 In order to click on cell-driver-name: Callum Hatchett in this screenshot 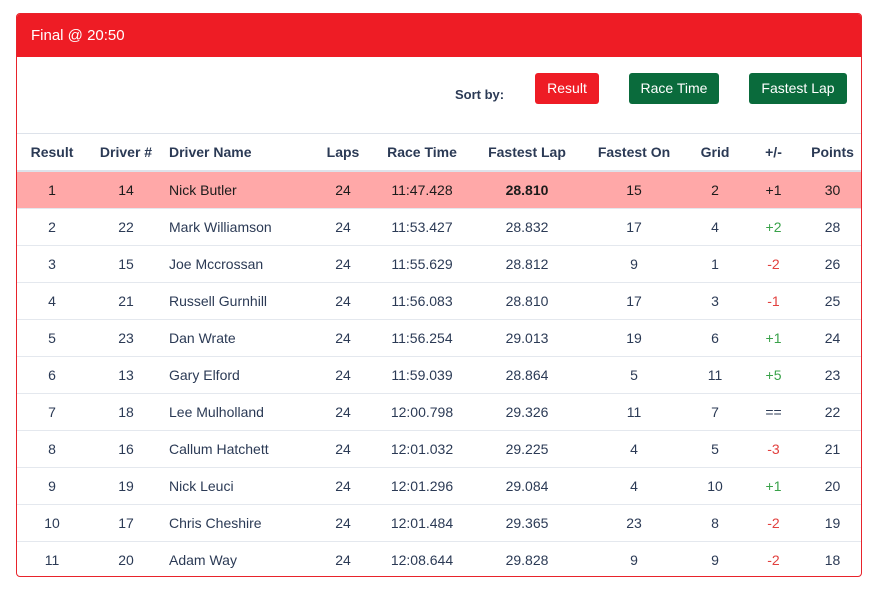, I will do `click(239, 449)`.